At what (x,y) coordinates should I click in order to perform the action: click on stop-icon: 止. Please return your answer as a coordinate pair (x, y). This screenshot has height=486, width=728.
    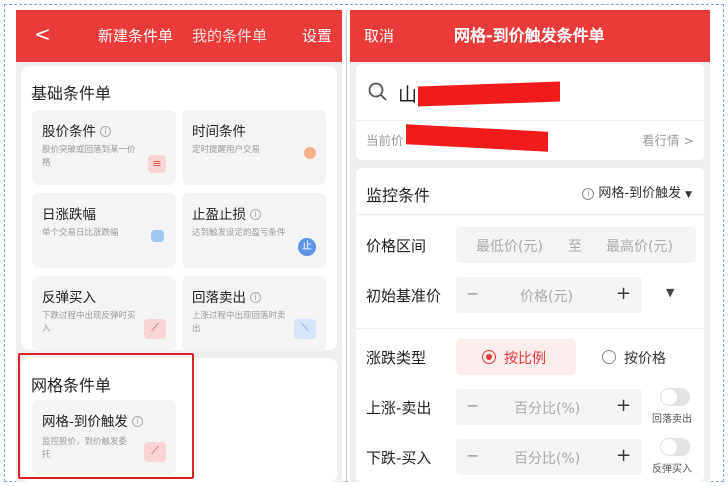
    Looking at the image, I should click on (307, 247).